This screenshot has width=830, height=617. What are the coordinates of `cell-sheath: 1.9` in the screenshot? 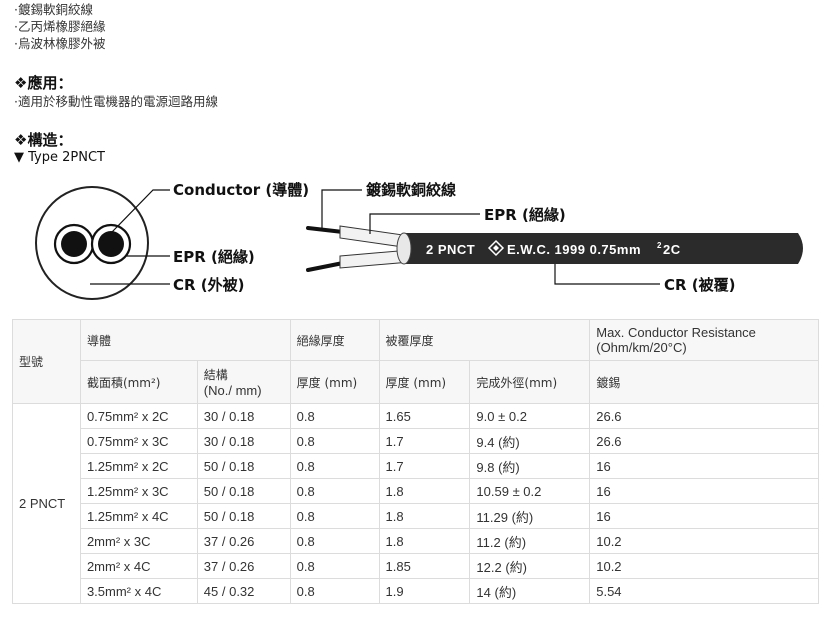 It's located at (424, 591).